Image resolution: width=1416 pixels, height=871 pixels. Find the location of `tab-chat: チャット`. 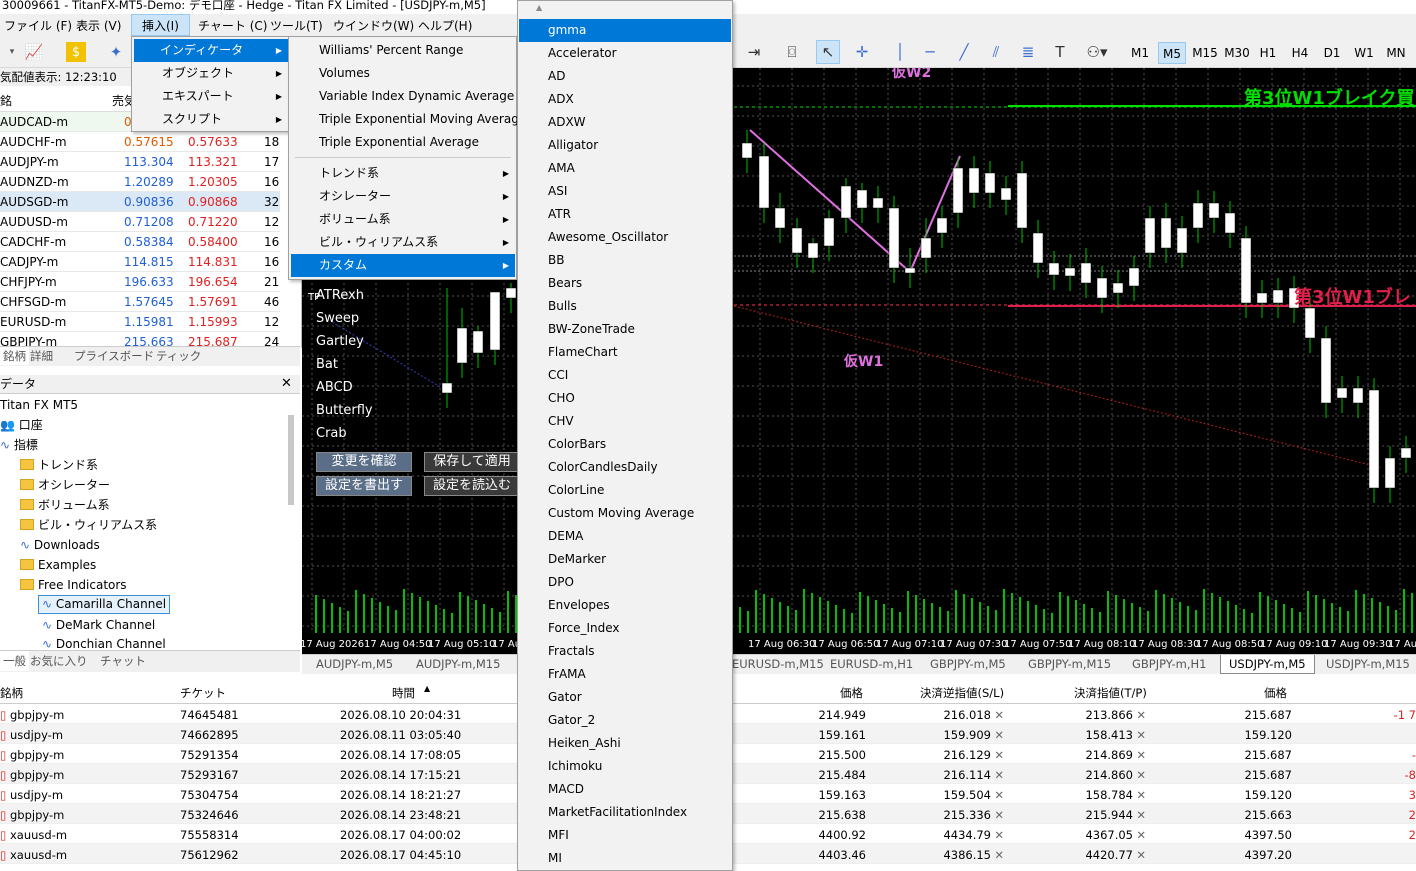

tab-chat: チャット is located at coordinates (123, 661).